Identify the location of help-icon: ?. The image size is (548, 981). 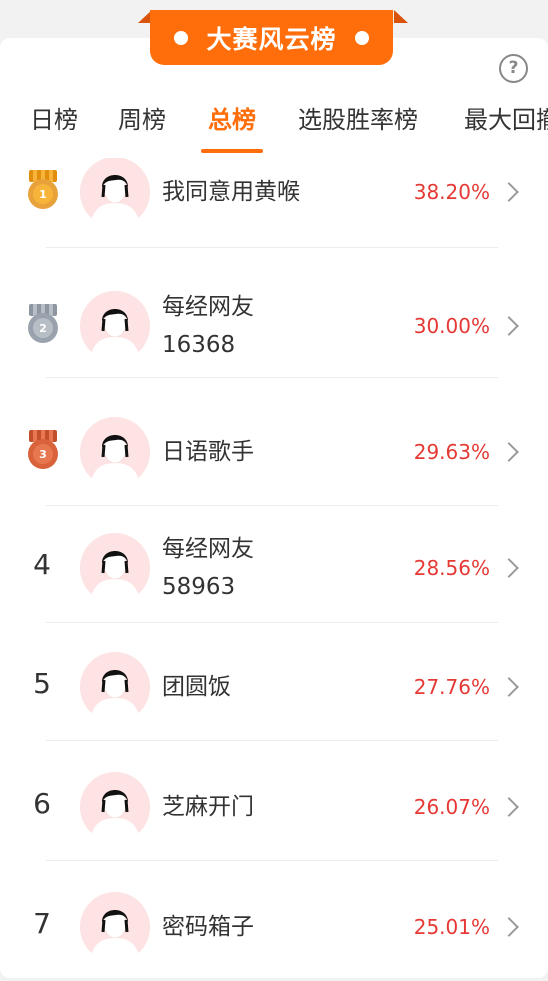
(513, 68).